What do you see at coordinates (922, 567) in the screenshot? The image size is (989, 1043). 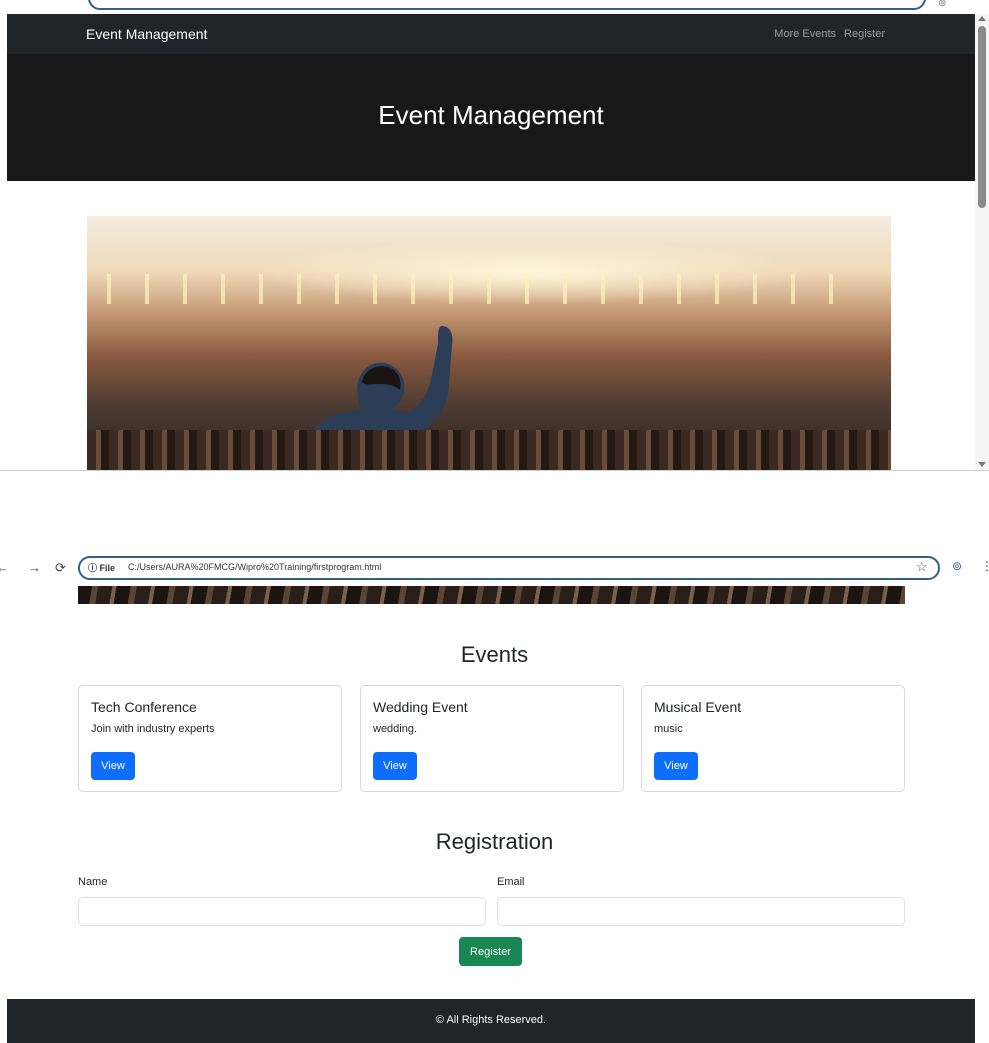 I see `bookmark-star-icon: ☆` at bounding box center [922, 567].